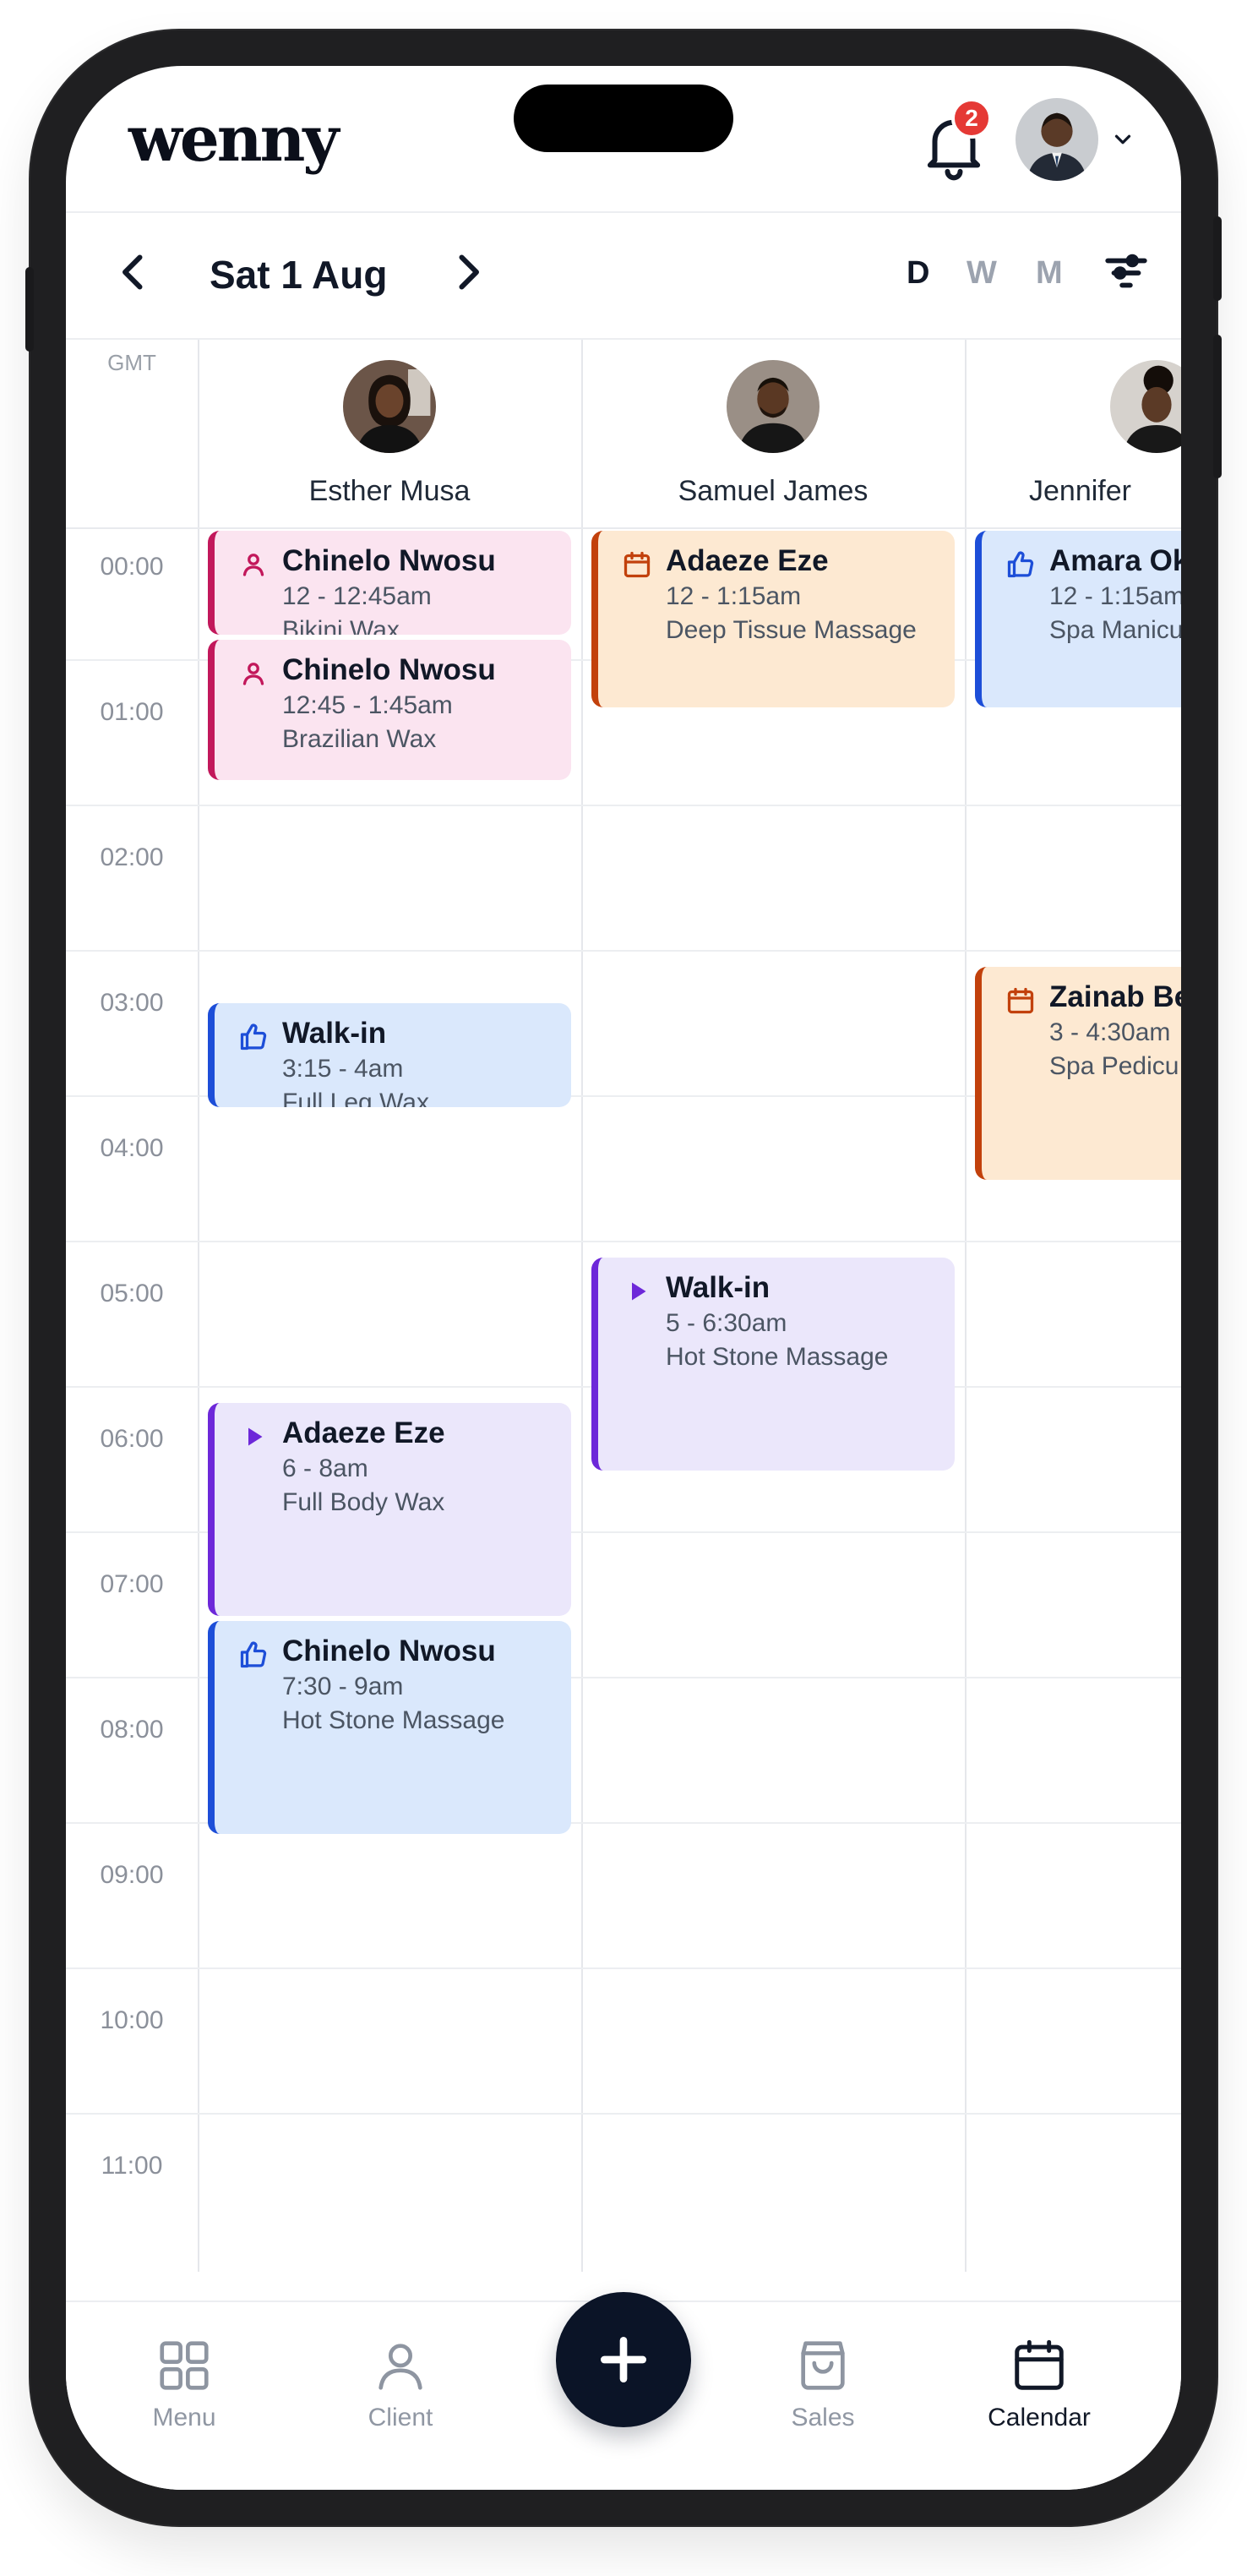  What do you see at coordinates (389, 491) in the screenshot?
I see `staff-name: Esther Musa` at bounding box center [389, 491].